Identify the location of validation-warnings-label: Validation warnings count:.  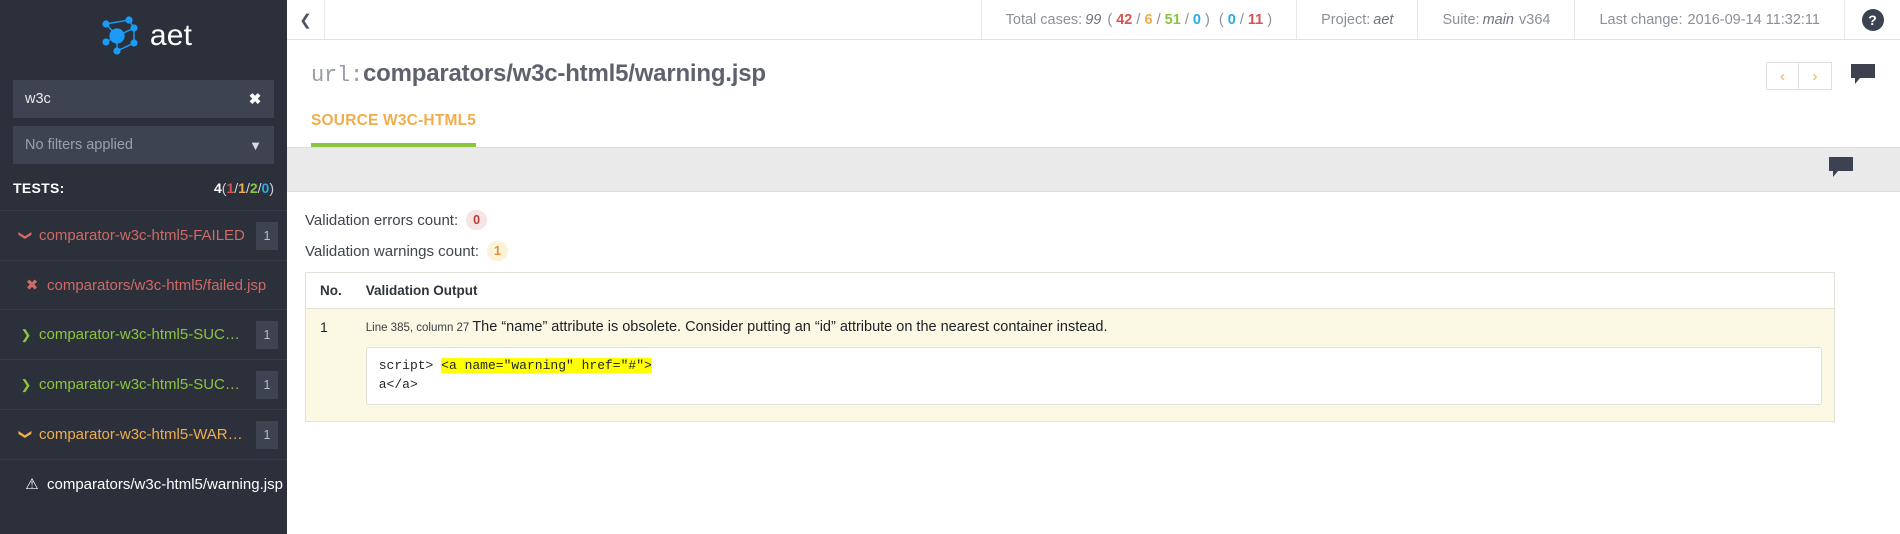
(392, 251).